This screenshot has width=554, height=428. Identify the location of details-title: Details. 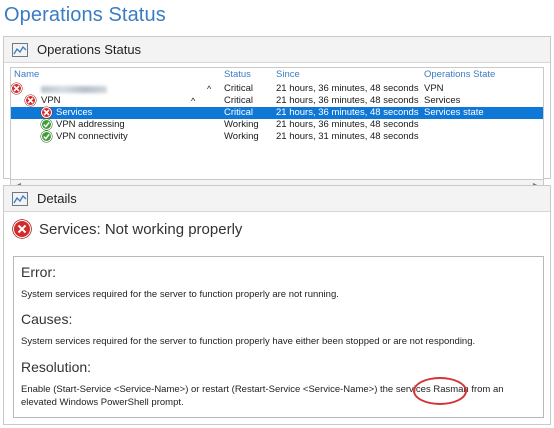
(57, 198).